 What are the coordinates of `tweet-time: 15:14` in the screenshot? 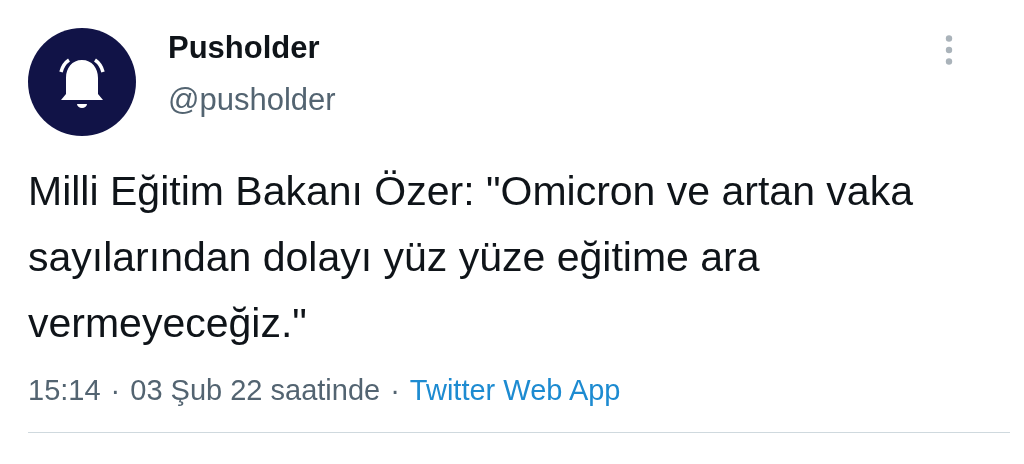 It's located at (64, 390).